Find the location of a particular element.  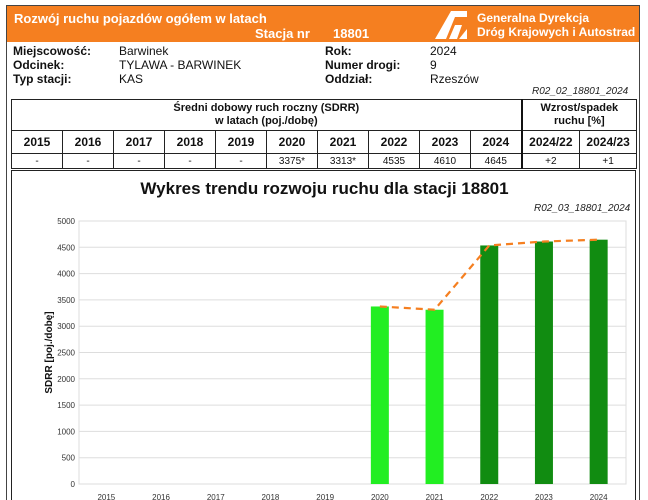

y-tick-label: 3500 is located at coordinates (66, 300).